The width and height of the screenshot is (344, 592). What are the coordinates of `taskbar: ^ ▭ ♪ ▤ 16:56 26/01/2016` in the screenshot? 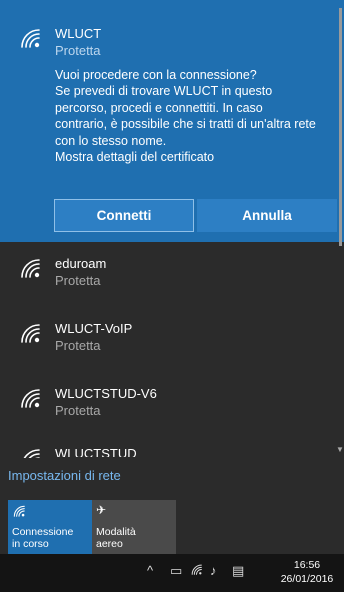 It's located at (172, 573).